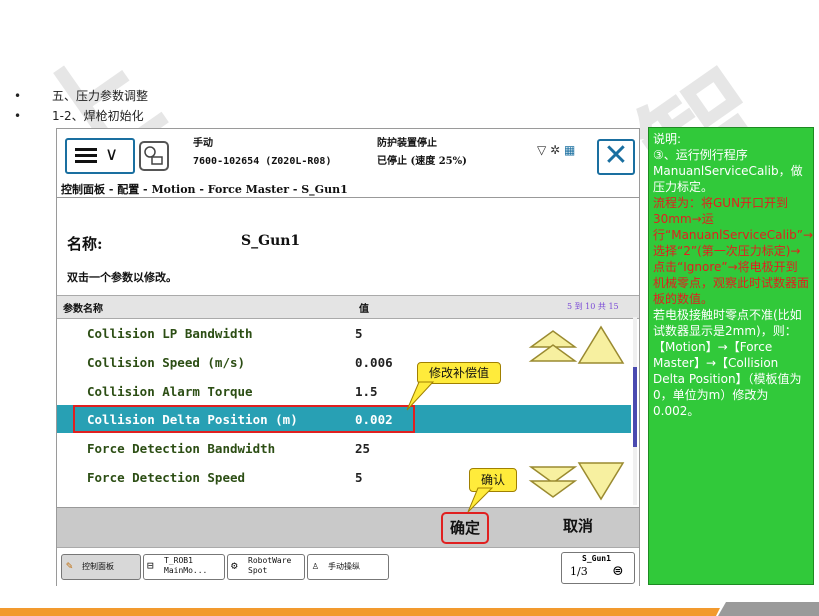 The image size is (819, 616). Describe the element at coordinates (422, 161) in the screenshot. I see `run-state: 已停止 (速度 25%)` at that location.